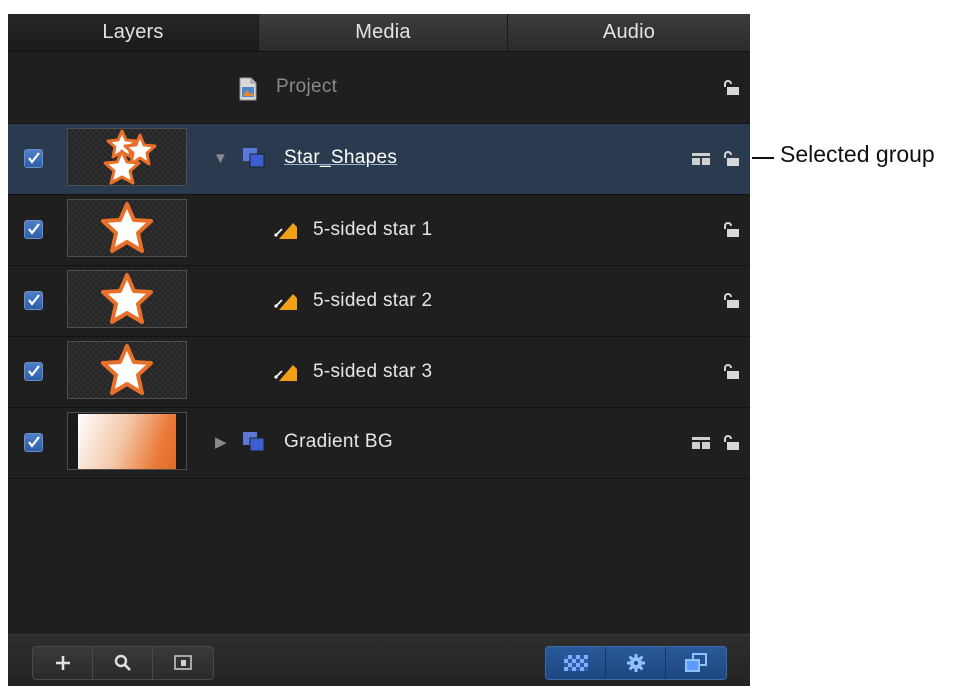 This screenshot has width=973, height=686. Describe the element at coordinates (307, 86) in the screenshot. I see `project-label: Project` at that location.